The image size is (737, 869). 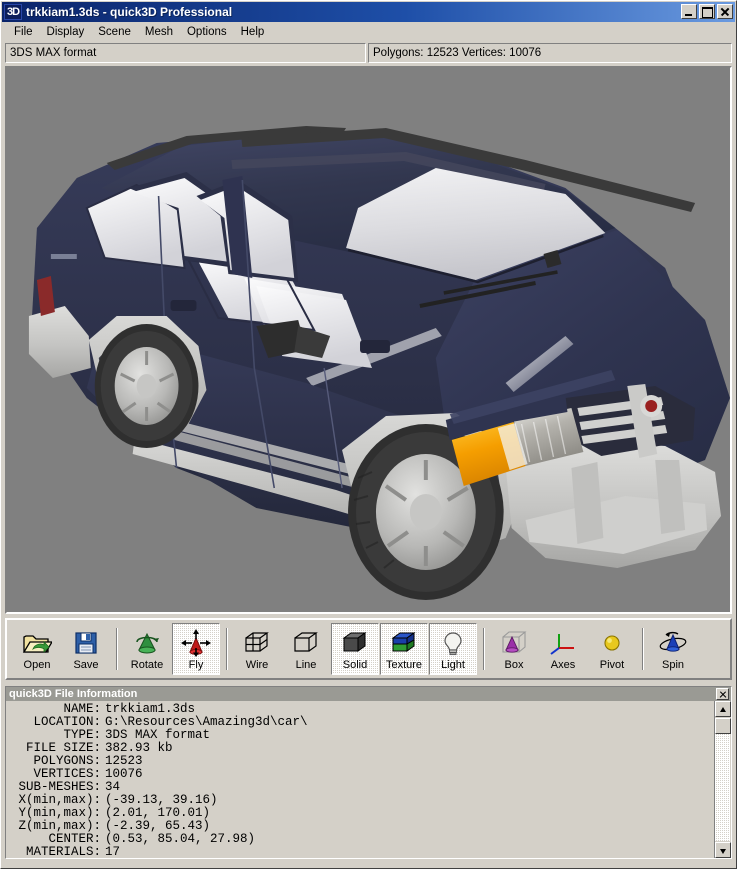 I want to click on tool-pivot: Pivot, so click(x=612, y=649).